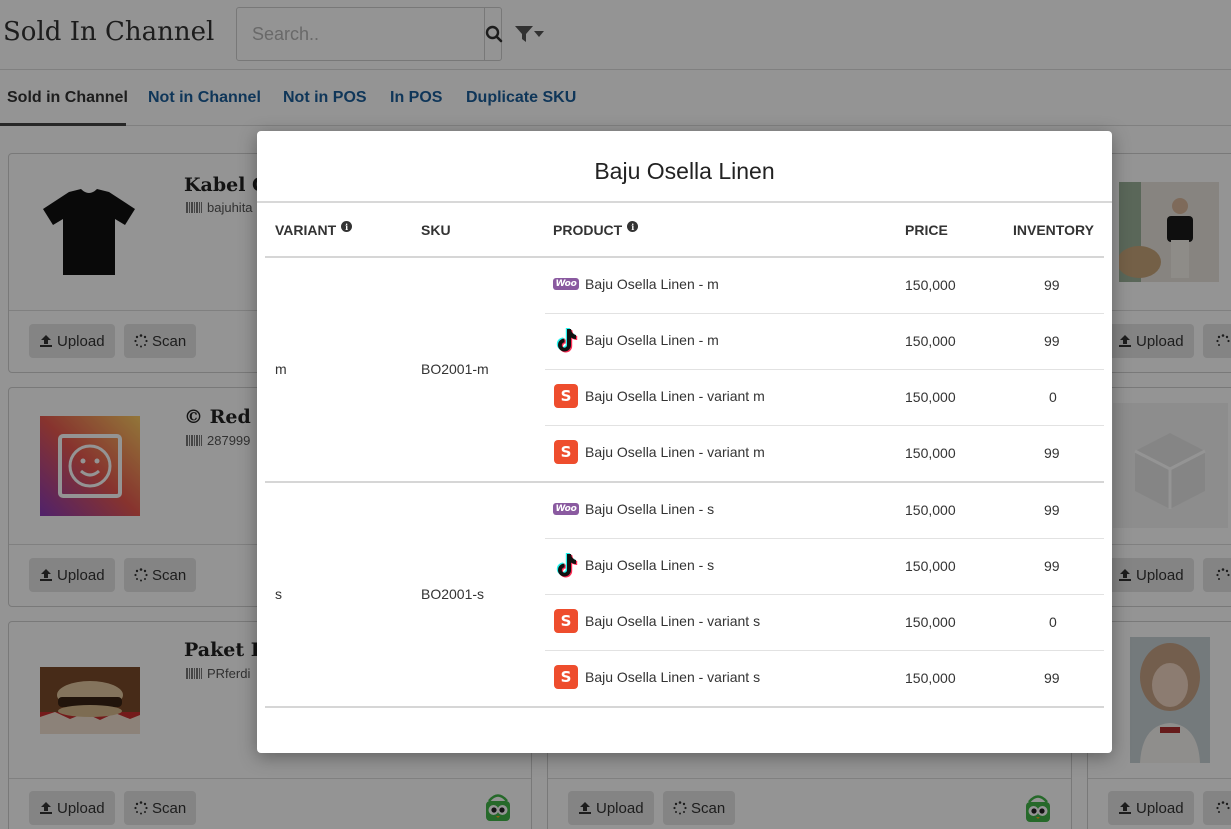  What do you see at coordinates (436, 230) in the screenshot?
I see `column-header-sku: SKU` at bounding box center [436, 230].